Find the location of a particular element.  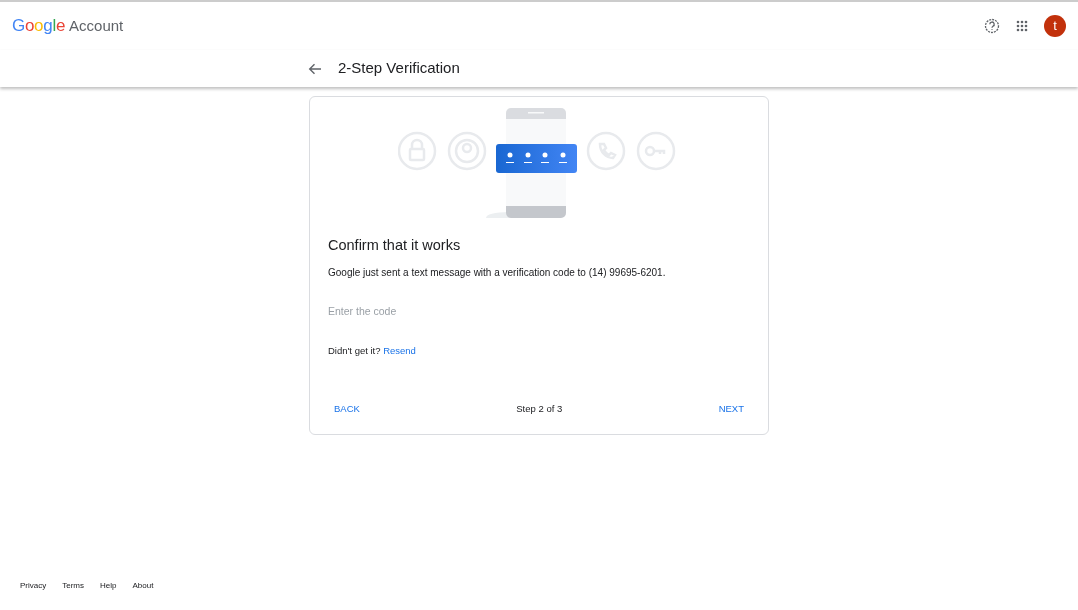

footer-link: Terms is located at coordinates (73, 586).